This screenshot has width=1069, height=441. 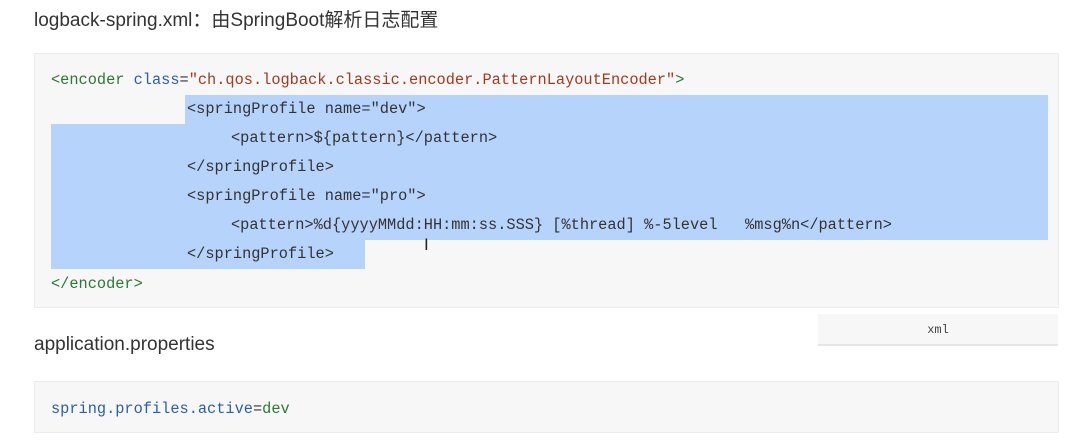 What do you see at coordinates (306, 196) in the screenshot?
I see `code-line-spring-profile-pro: <springProfile name="pro">` at bounding box center [306, 196].